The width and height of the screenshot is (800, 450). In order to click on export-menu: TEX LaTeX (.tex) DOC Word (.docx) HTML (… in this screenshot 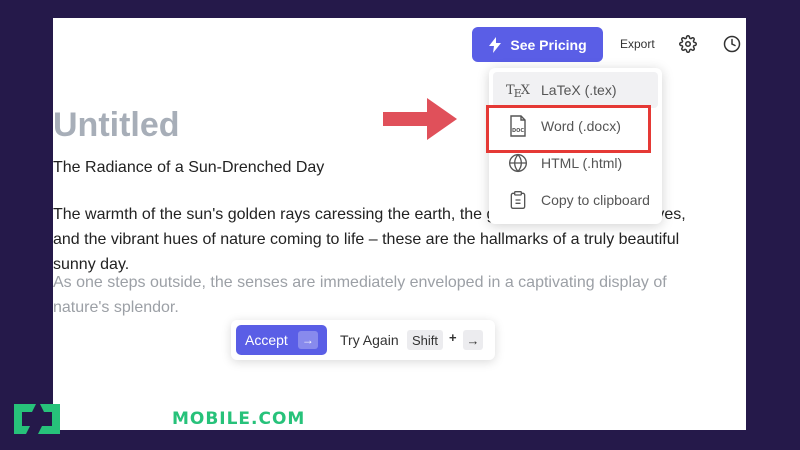, I will do `click(575, 146)`.